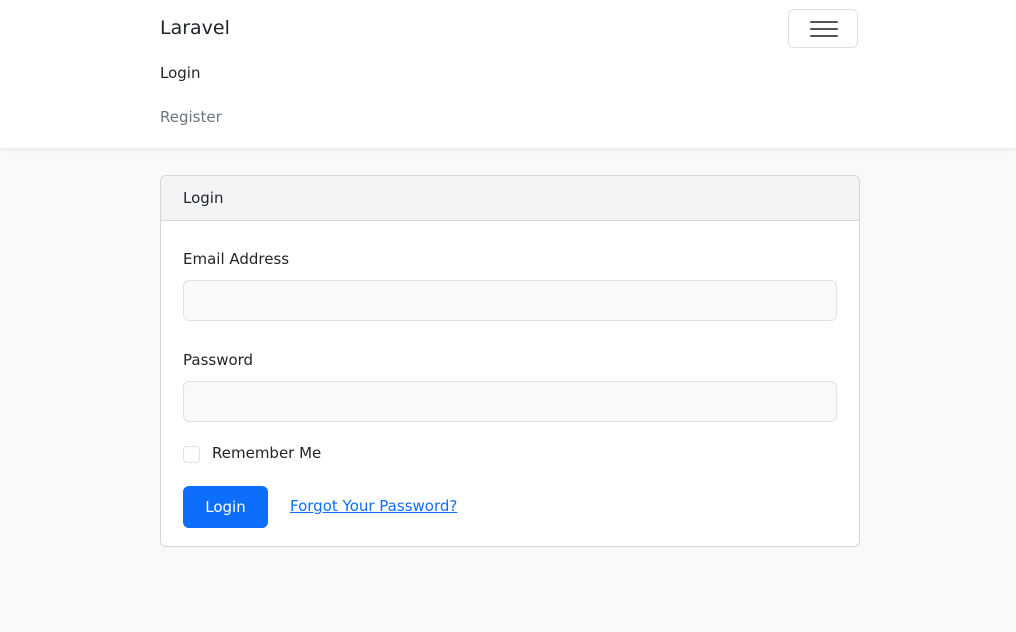 The height and width of the screenshot is (632, 1016). Describe the element at coordinates (236, 259) in the screenshot. I see `email-label: Email Address` at that location.